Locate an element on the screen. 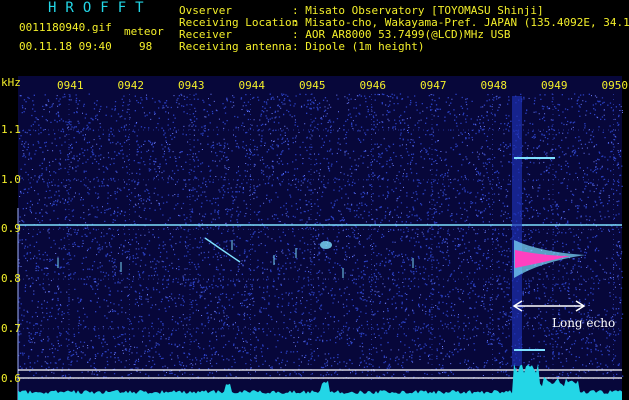  x-tick-0949: 0949 is located at coordinates (554, 85).